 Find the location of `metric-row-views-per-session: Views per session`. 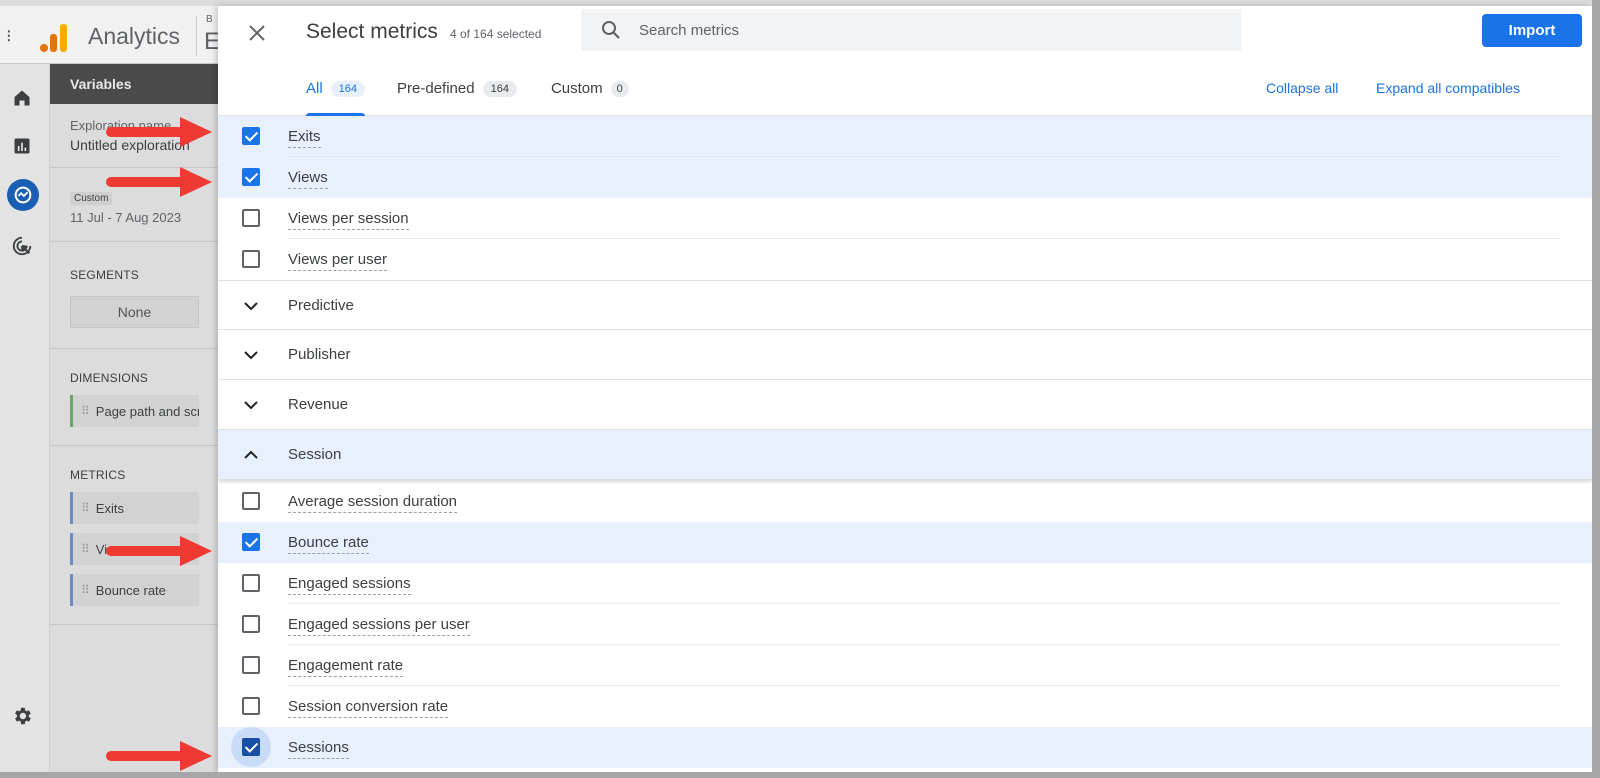

metric-row-views-per-session: Views per session is located at coordinates (905, 218).